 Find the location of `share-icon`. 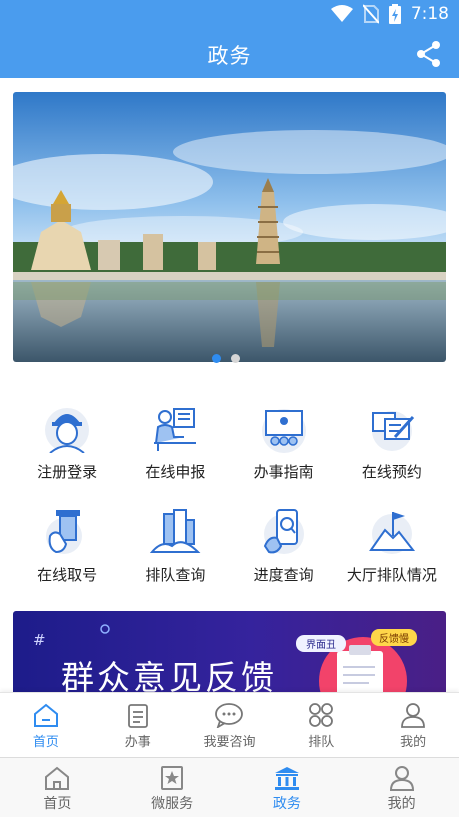

share-icon is located at coordinates (428, 54).